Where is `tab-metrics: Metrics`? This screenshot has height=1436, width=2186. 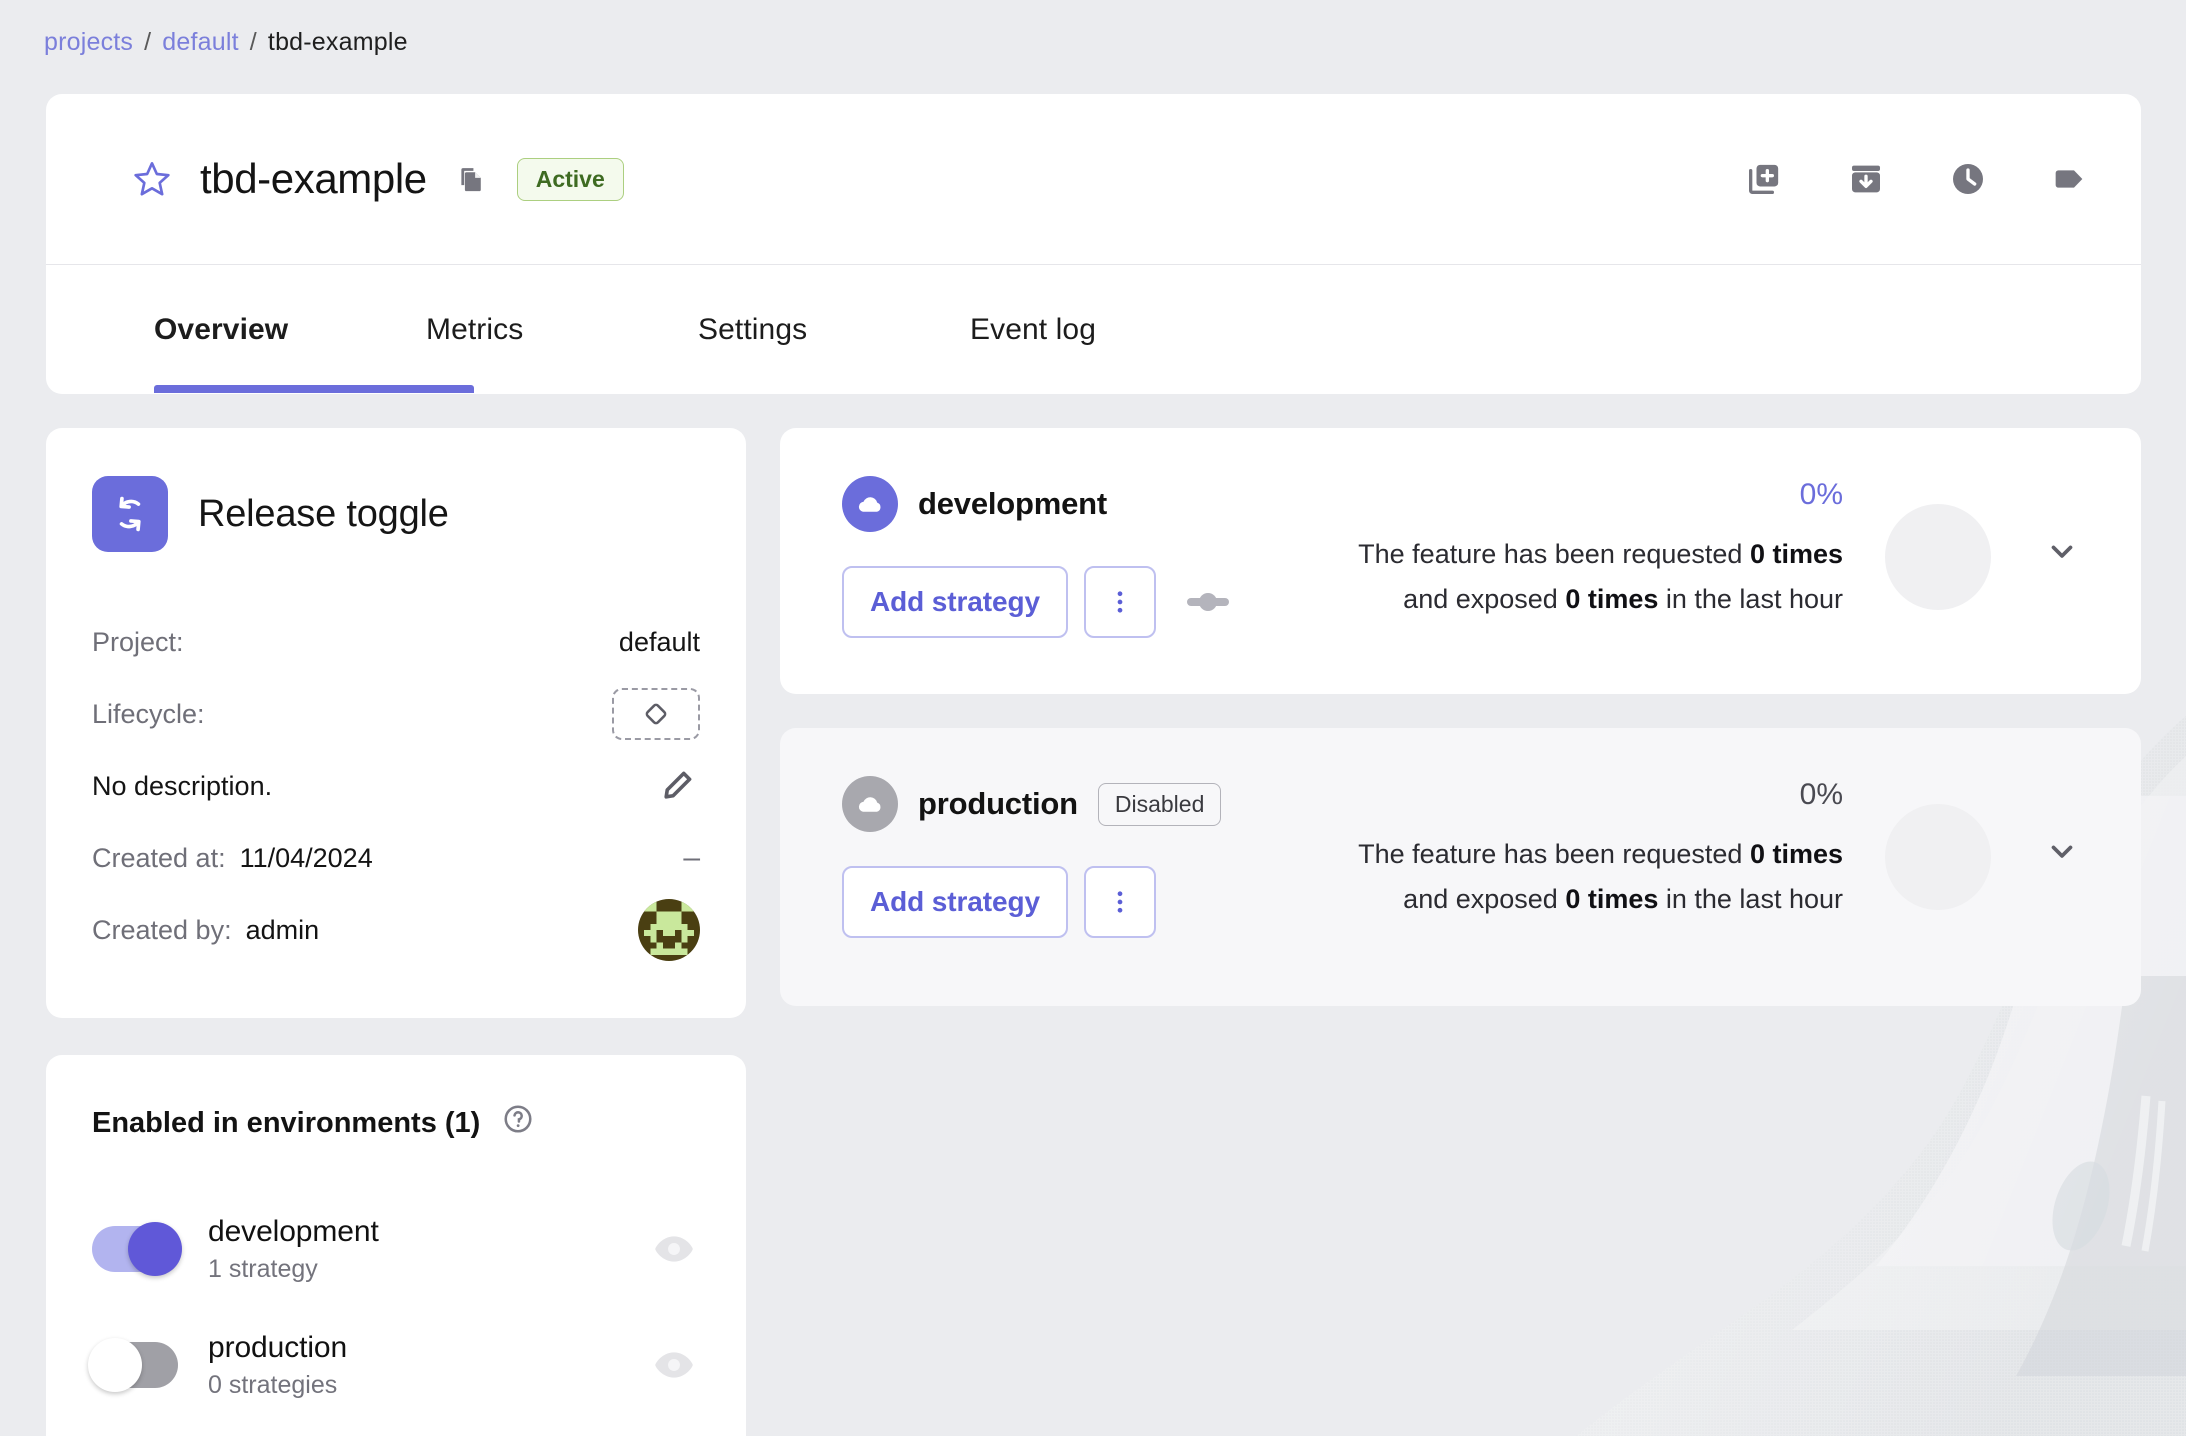
tab-metrics: Metrics is located at coordinates (562, 306).